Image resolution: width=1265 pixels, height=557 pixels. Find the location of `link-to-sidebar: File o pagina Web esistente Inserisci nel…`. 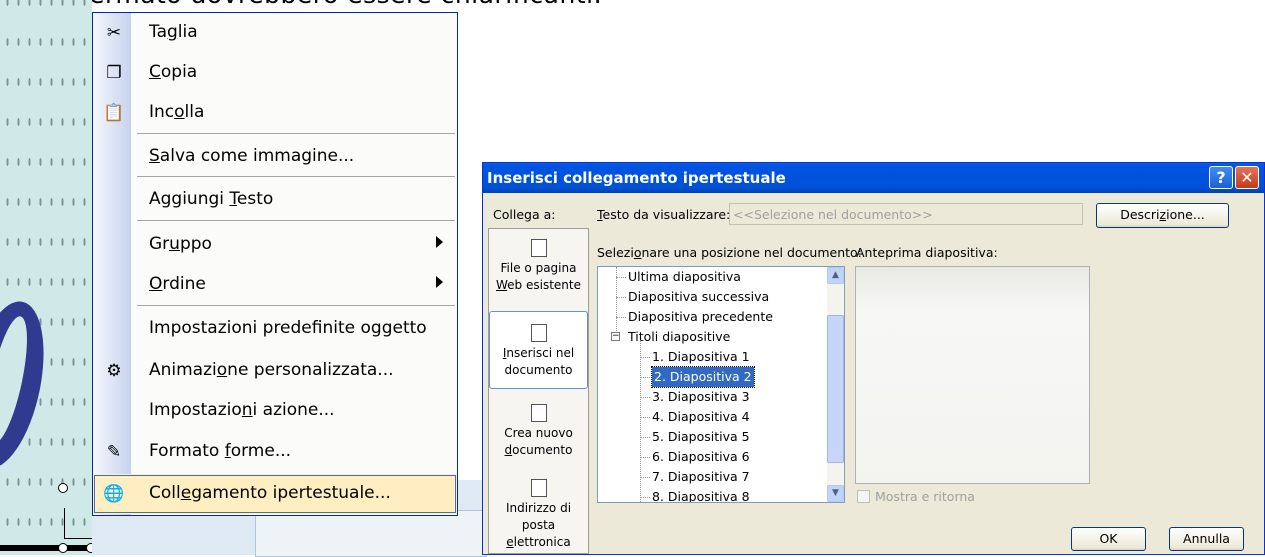

link-to-sidebar: File o pagina Web esistente Inserisci nel… is located at coordinates (538, 391).